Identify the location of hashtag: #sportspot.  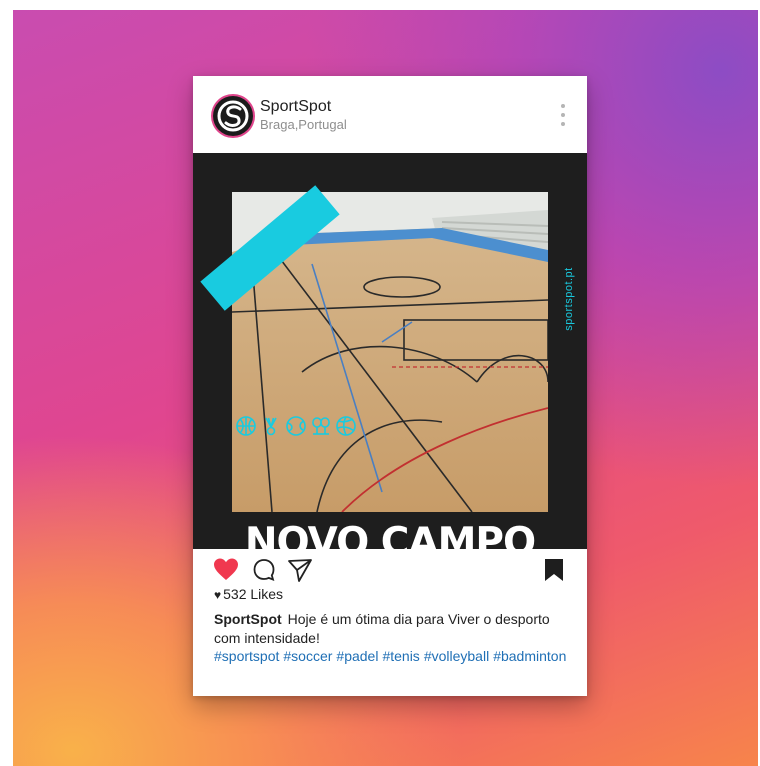
(246, 656).